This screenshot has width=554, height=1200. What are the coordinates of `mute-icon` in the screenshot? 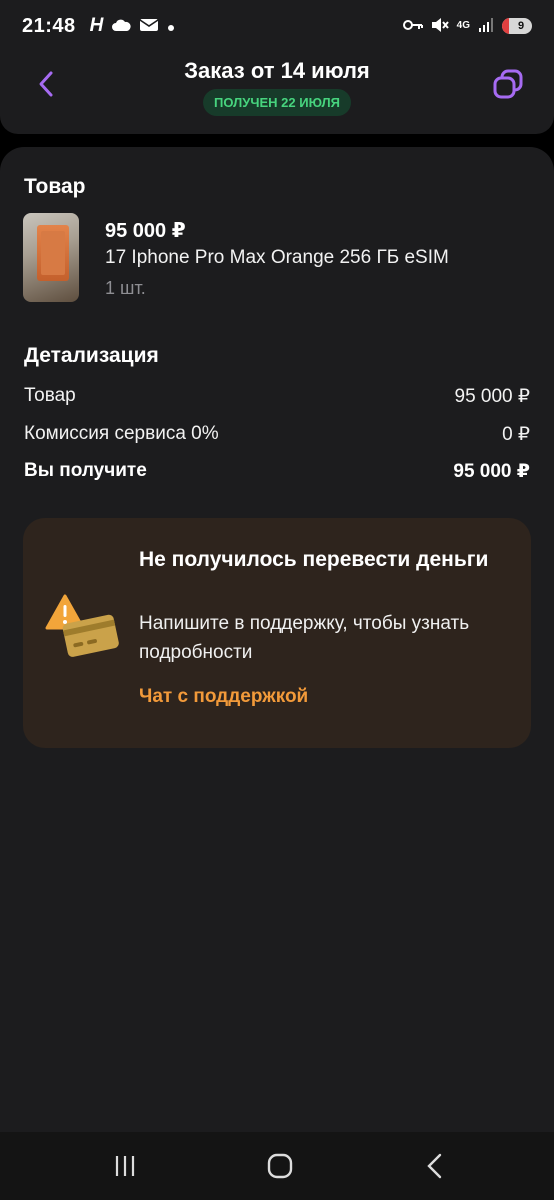 It's located at (440, 26).